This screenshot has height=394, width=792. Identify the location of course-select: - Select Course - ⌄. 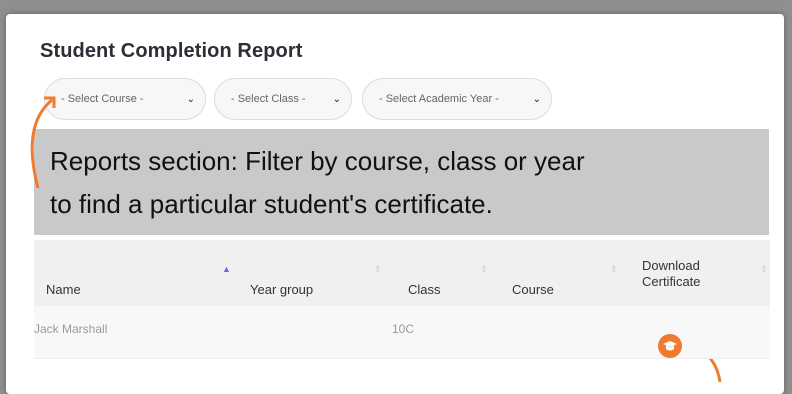
(125, 99).